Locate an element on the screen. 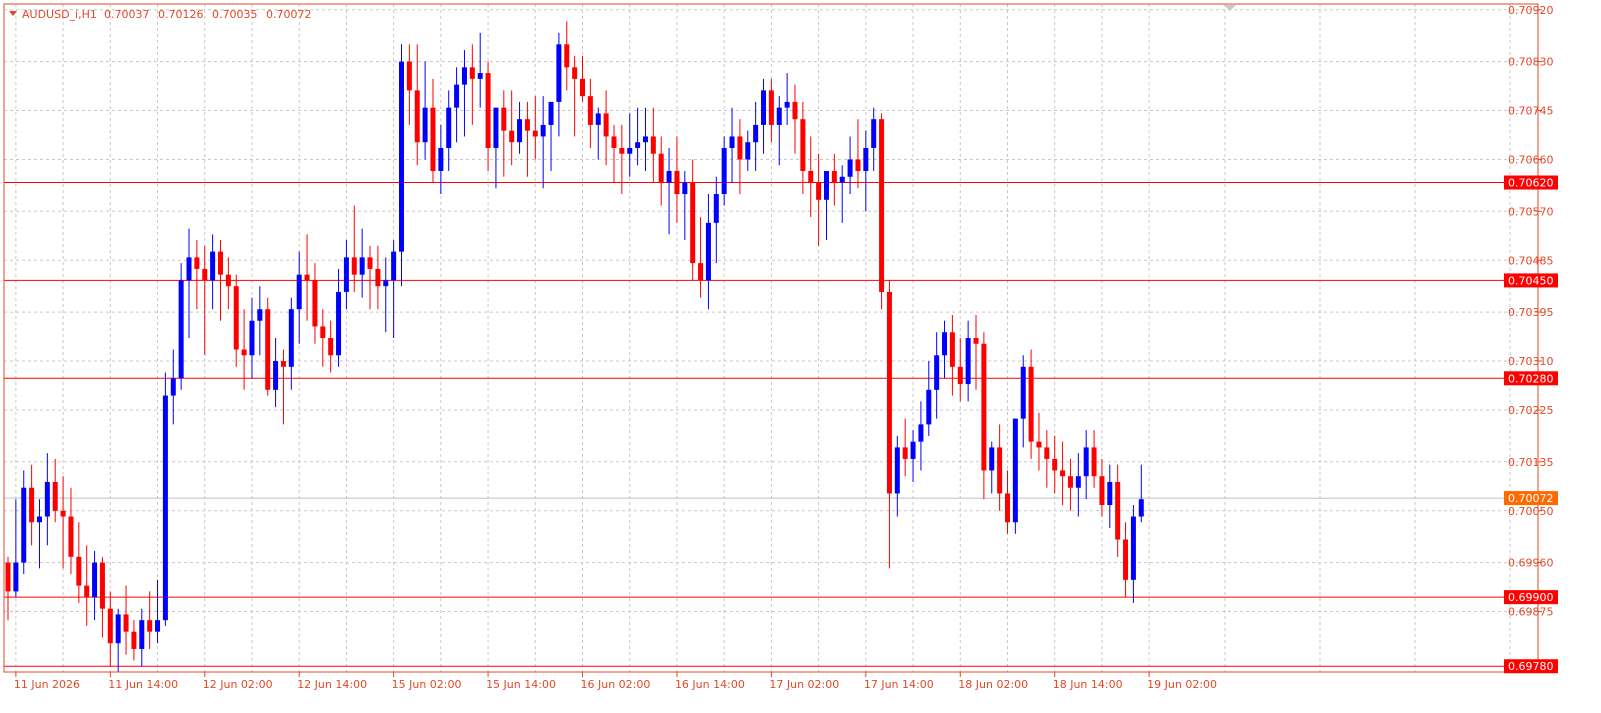 The image size is (1601, 713). time-tick-label: 16 Jun 14:00 is located at coordinates (710, 684).